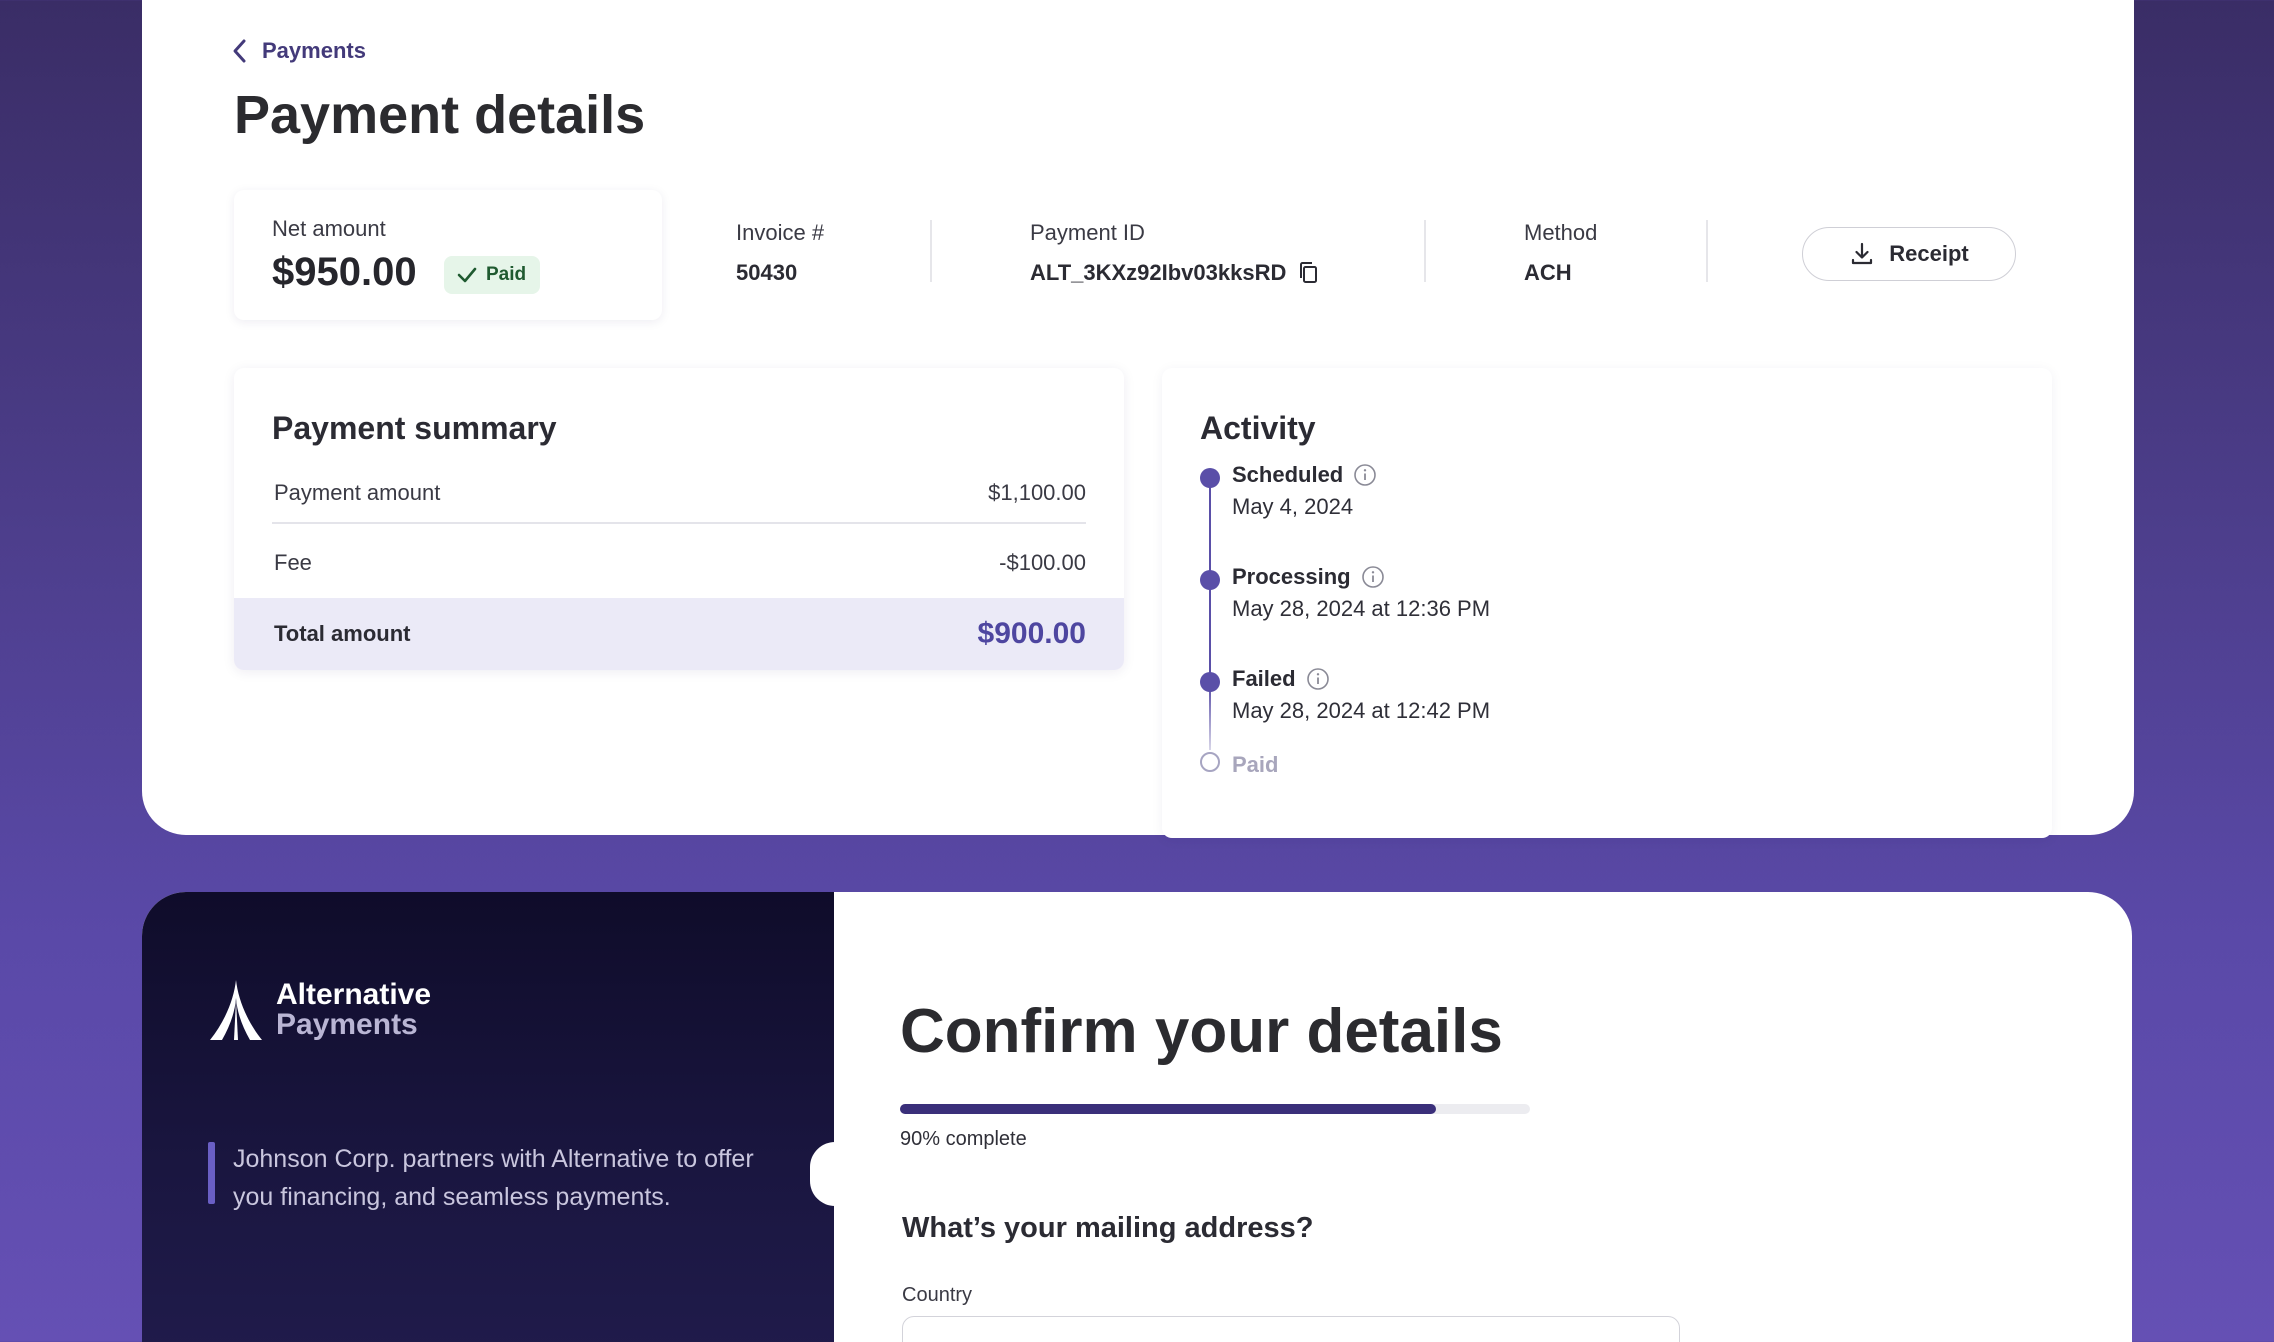  I want to click on method-value: ACH, so click(1560, 273).